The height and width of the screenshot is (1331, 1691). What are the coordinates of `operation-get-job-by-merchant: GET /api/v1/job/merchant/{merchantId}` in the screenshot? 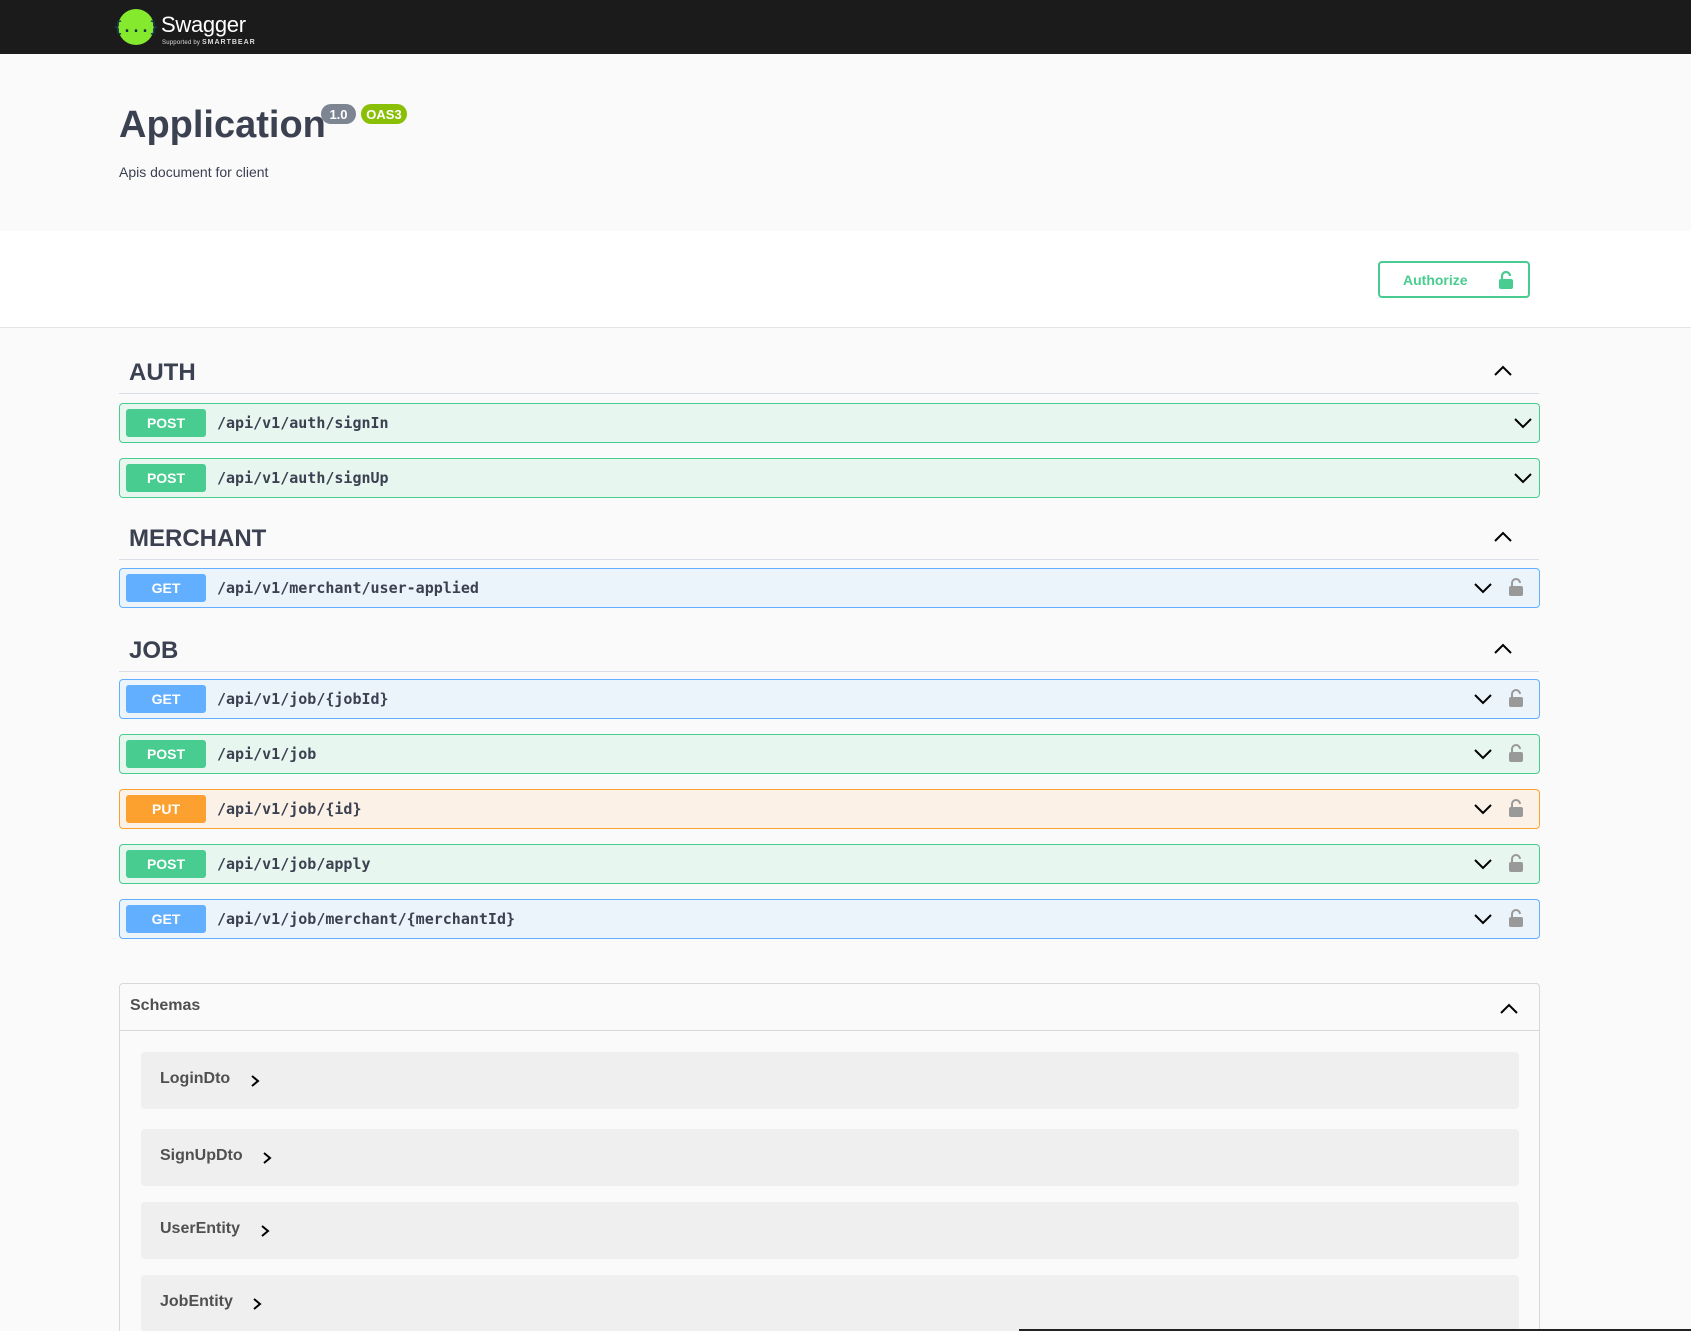 It's located at (829, 919).